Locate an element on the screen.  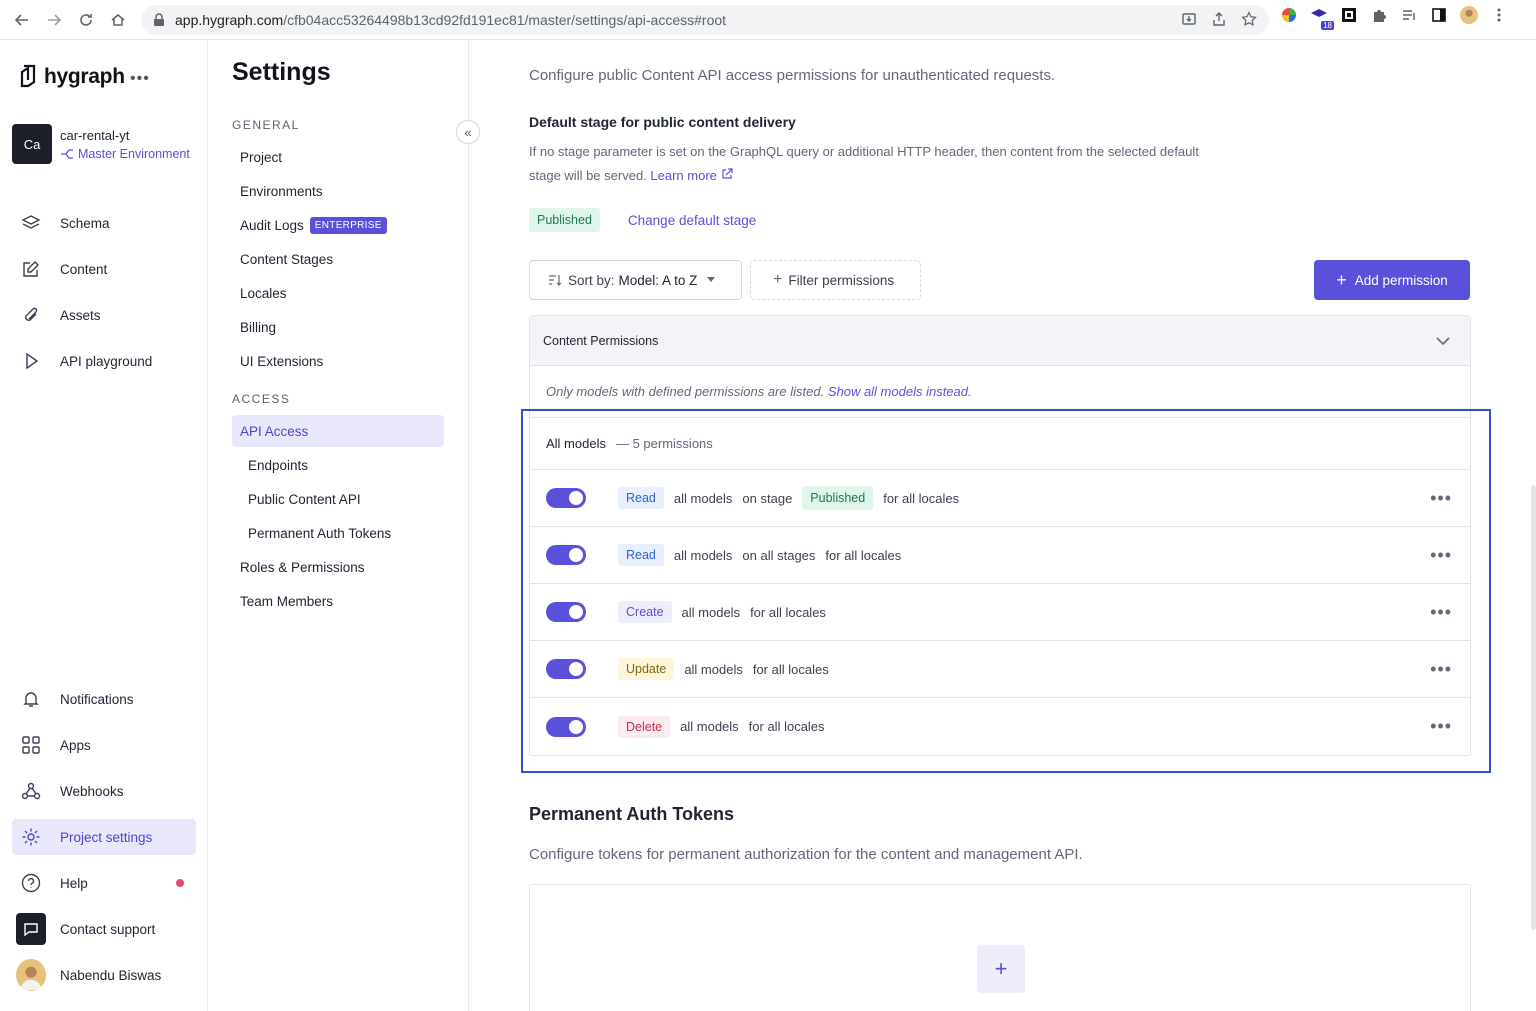
add-permission-button: + Add permission is located at coordinates (1392, 280).